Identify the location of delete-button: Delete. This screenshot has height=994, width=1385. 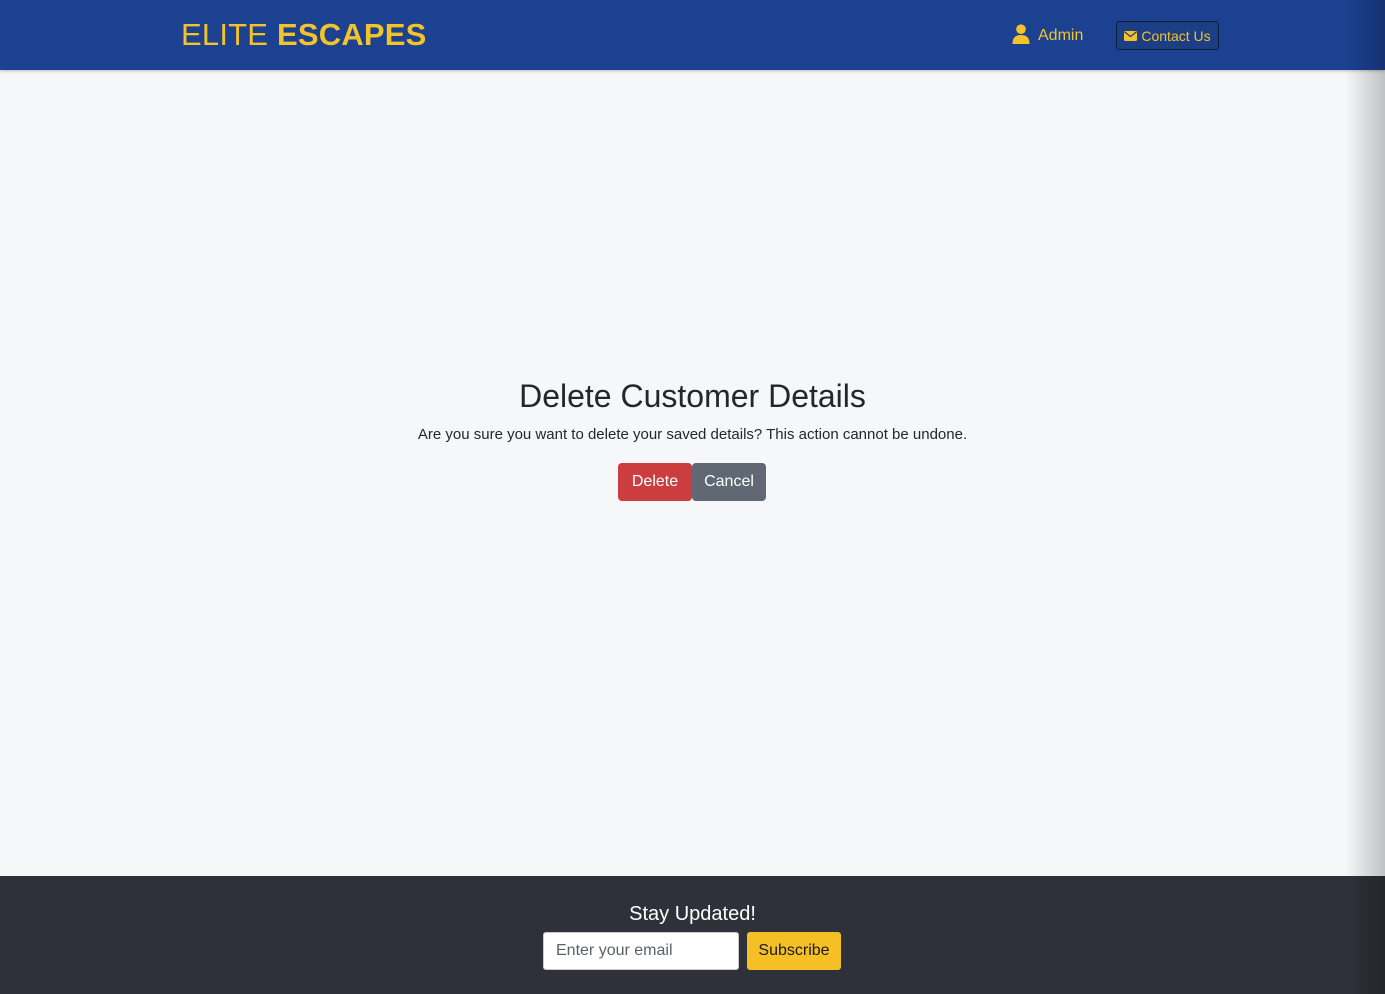
(655, 482).